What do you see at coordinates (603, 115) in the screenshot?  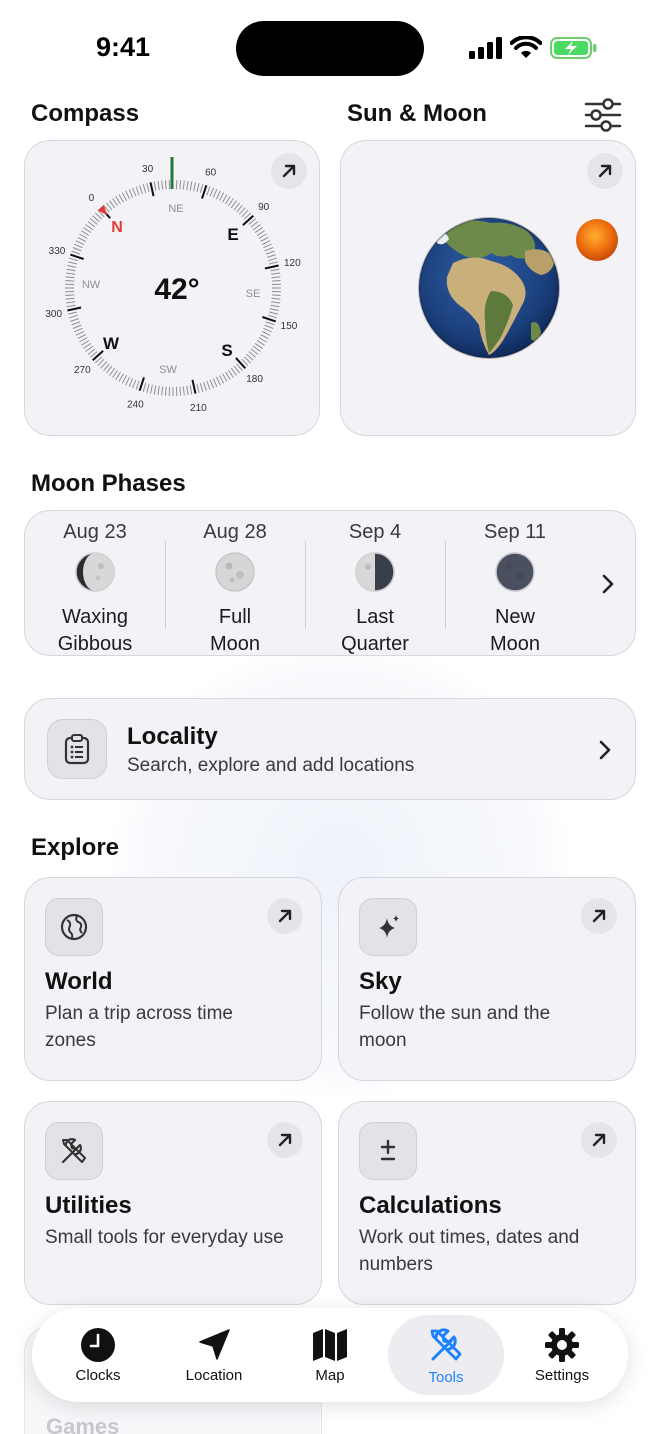 I see `sliders-icon` at bounding box center [603, 115].